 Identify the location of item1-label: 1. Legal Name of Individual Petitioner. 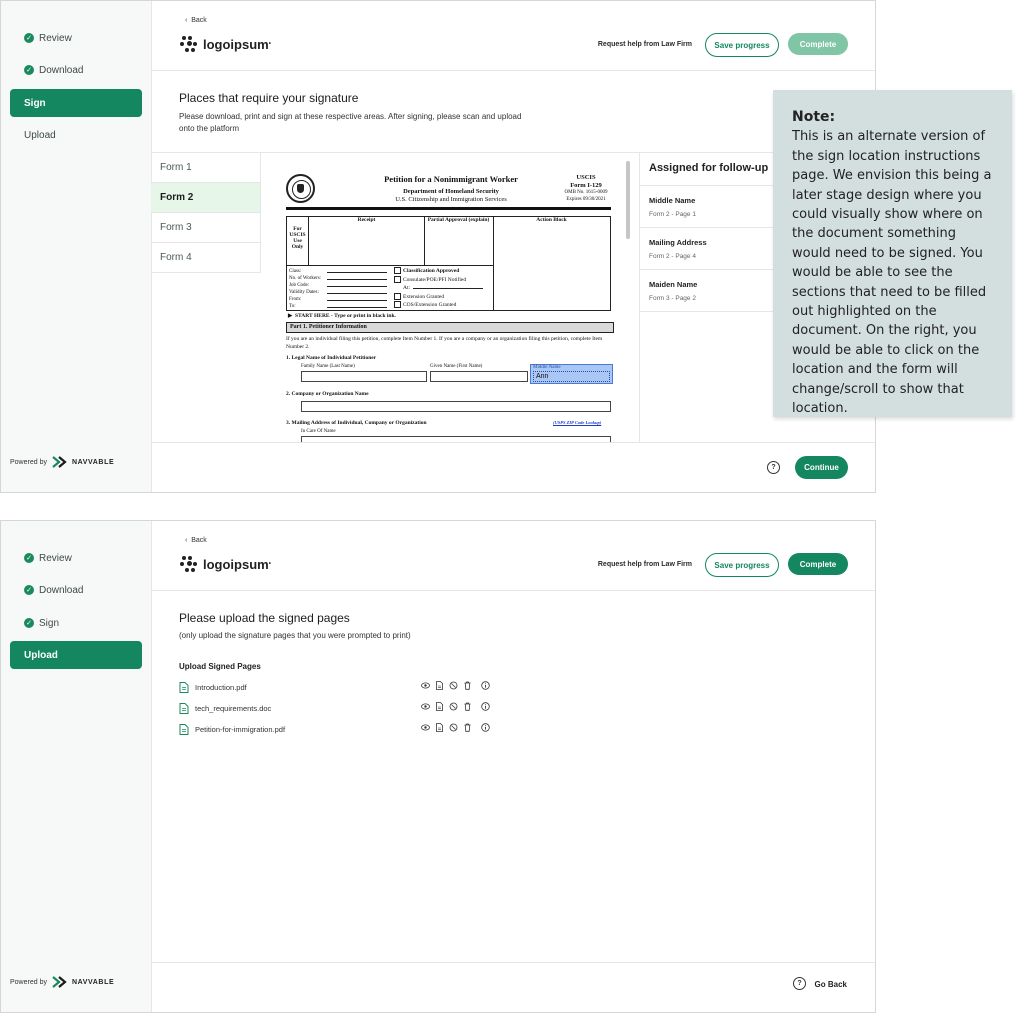
(331, 358).